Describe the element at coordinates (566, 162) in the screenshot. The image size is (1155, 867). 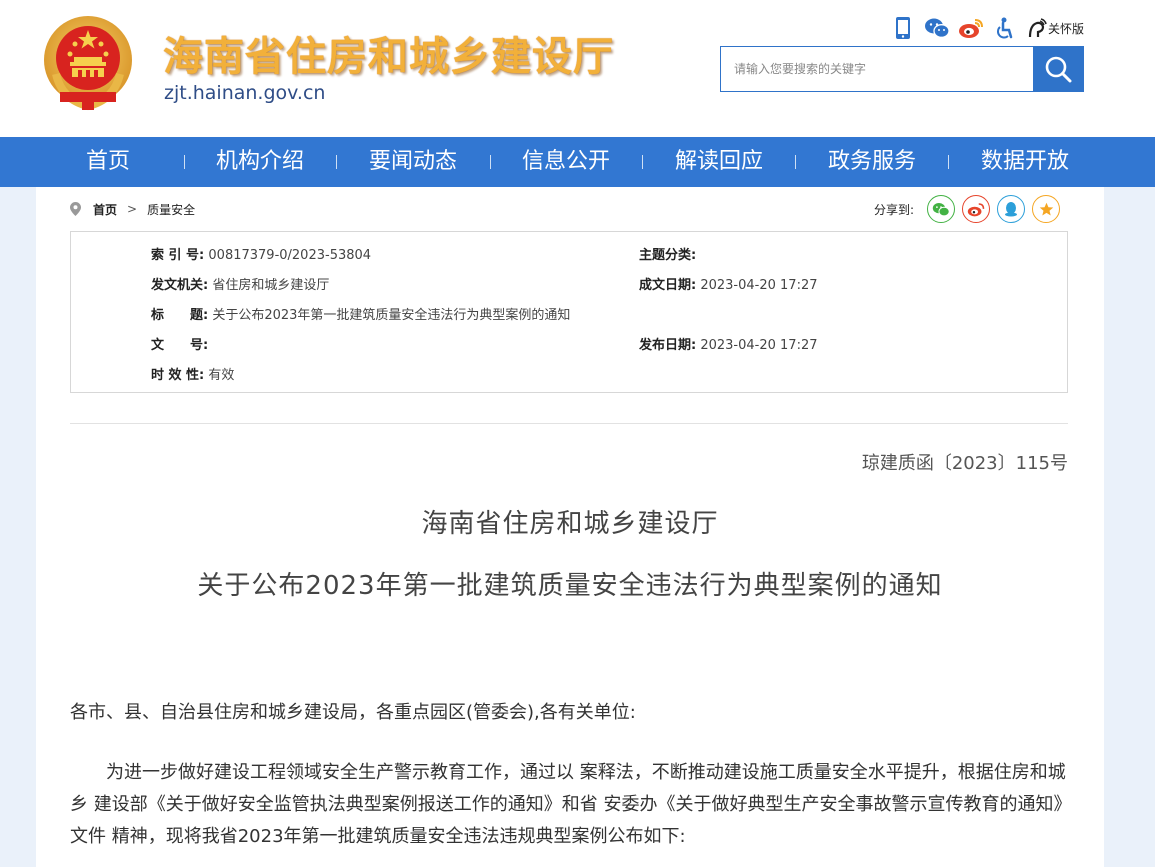
I see `nav-item-disclosure: 信息公开` at that location.